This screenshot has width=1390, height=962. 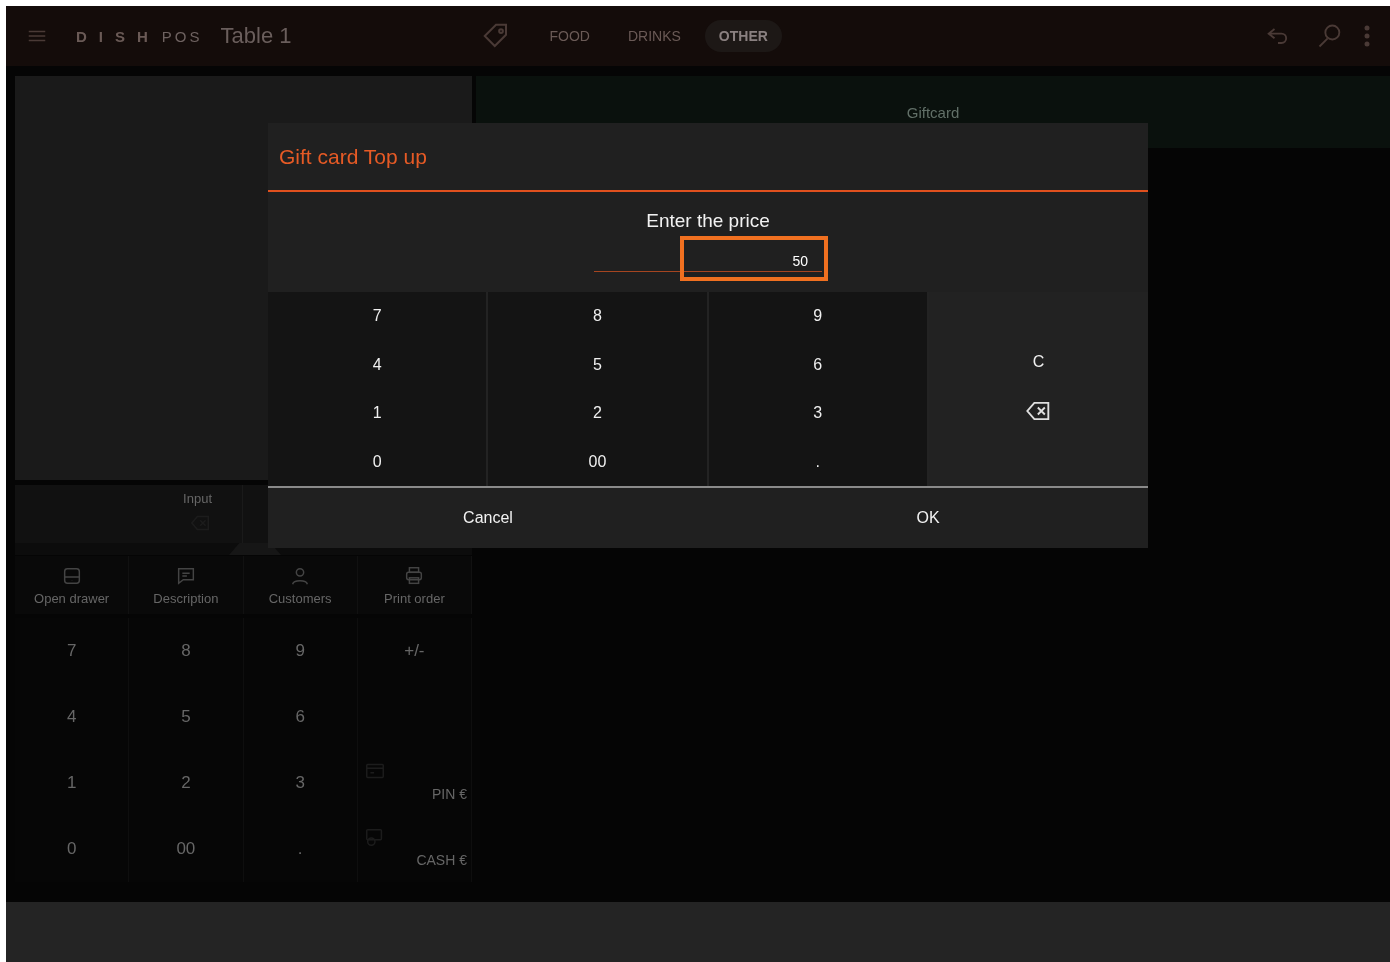 What do you see at coordinates (256, 36) in the screenshot?
I see `table-title: Table 1` at bounding box center [256, 36].